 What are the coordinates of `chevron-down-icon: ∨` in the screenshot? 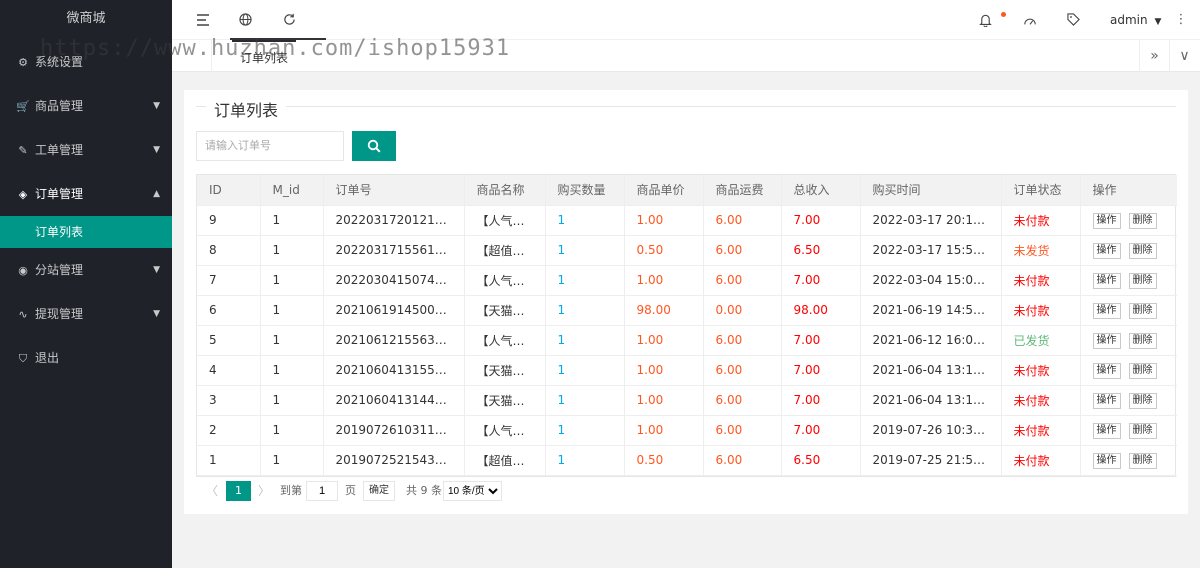 It's located at (1184, 56).